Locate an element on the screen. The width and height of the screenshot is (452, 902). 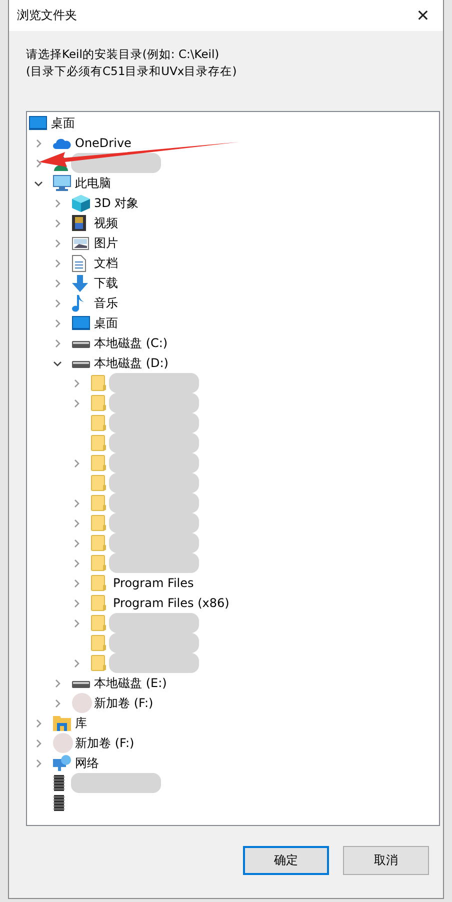
cloud-icon is located at coordinates (62, 143).